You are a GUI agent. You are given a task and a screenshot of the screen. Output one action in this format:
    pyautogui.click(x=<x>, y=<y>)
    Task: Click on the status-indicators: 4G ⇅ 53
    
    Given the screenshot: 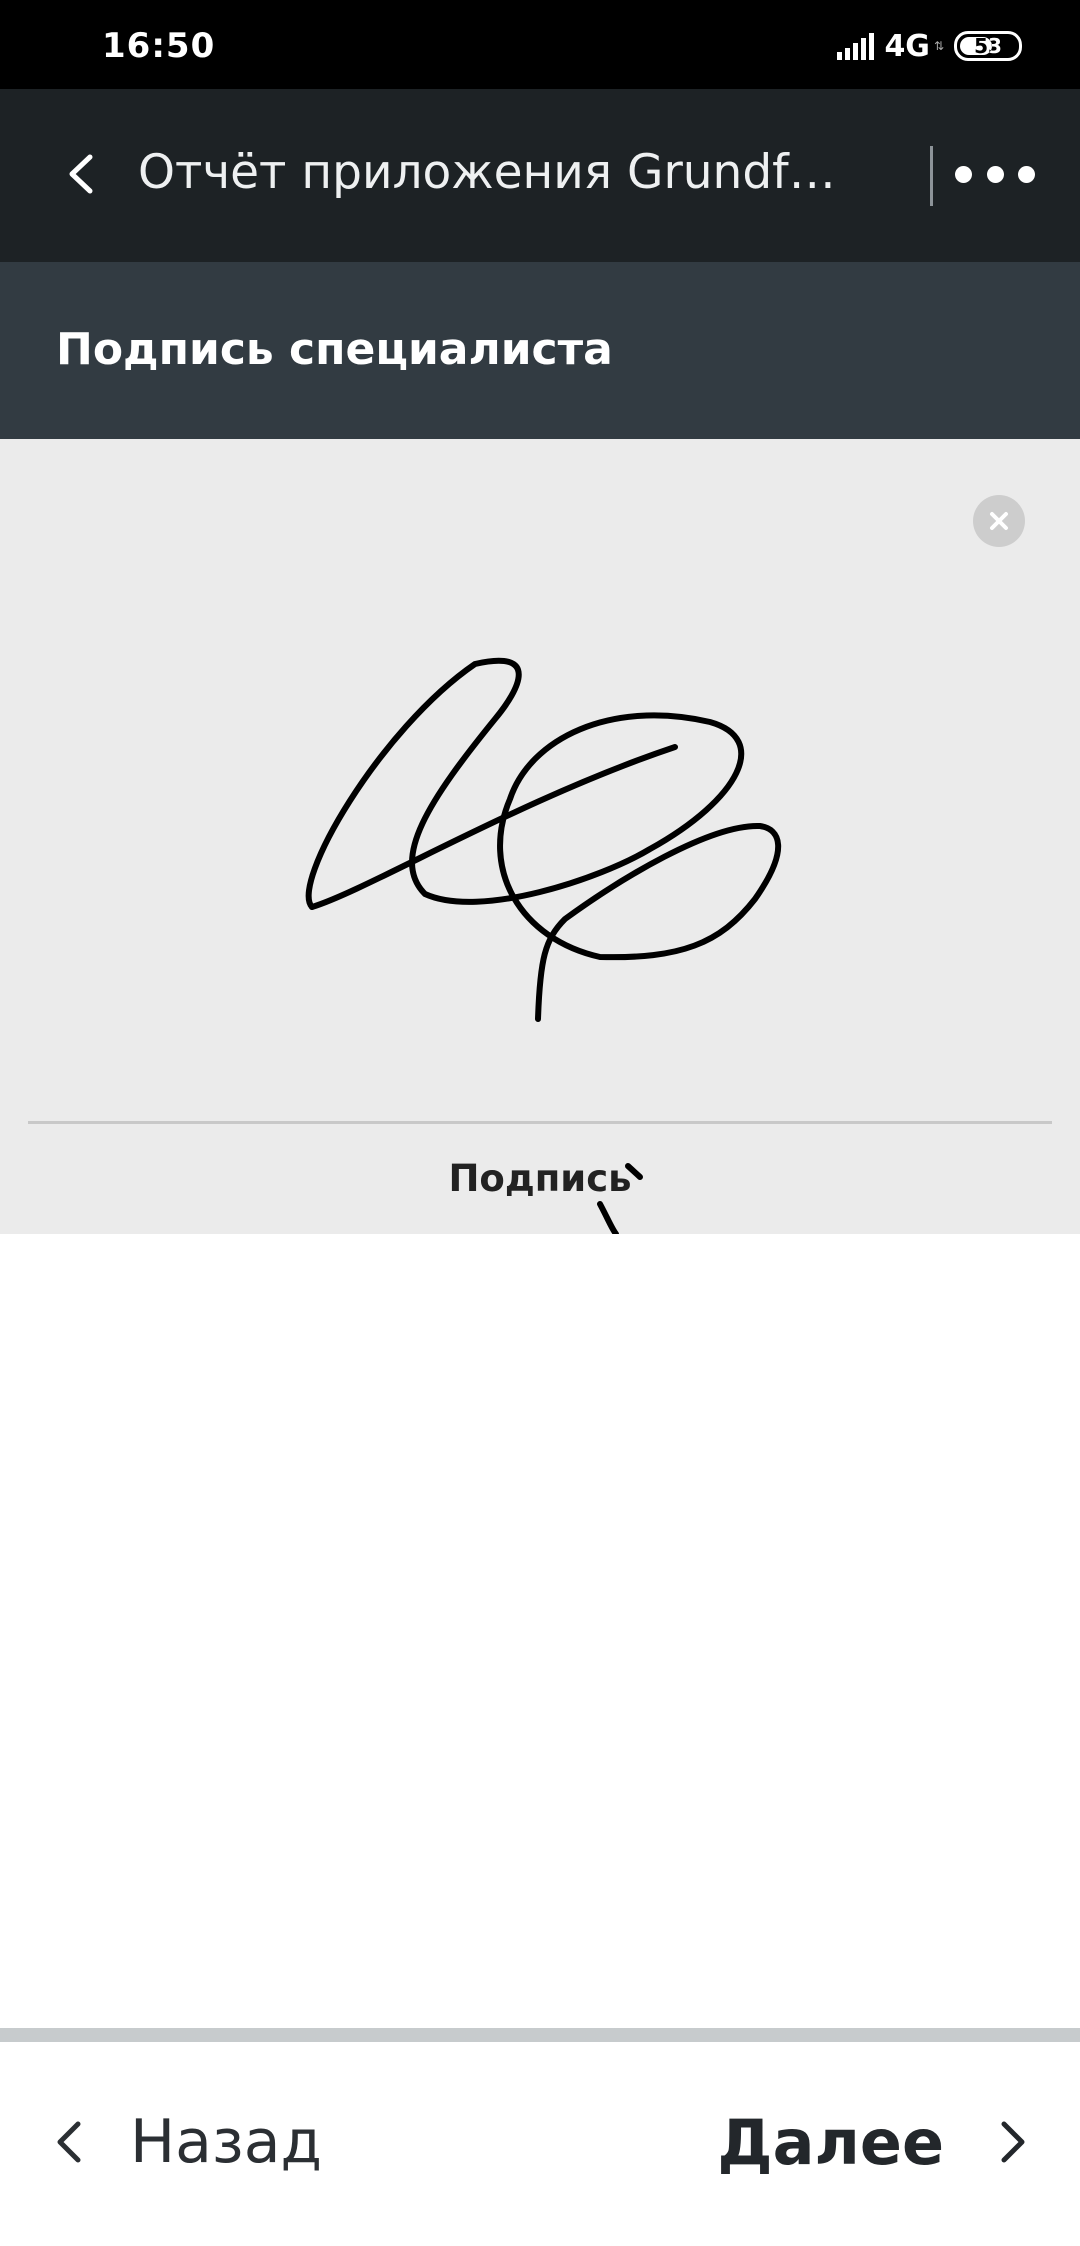 What is the action you would take?
    pyautogui.click(x=928, y=46)
    